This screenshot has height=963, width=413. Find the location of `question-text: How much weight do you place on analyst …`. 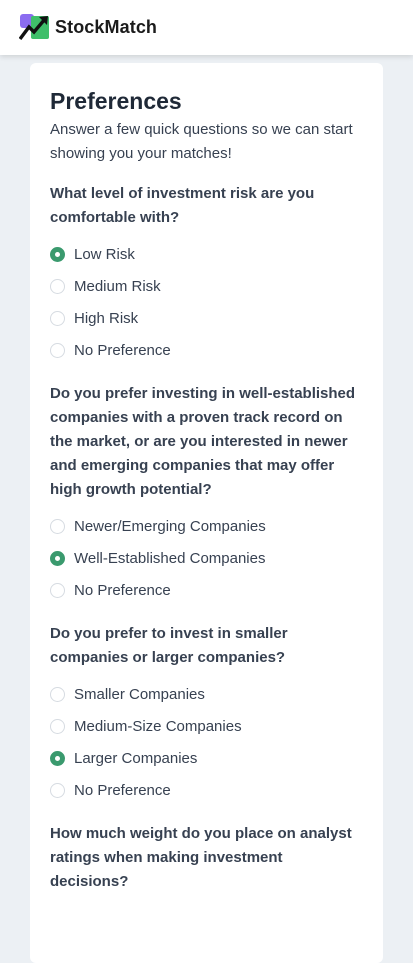

question-text: How much weight do you place on analyst … is located at coordinates (201, 857).